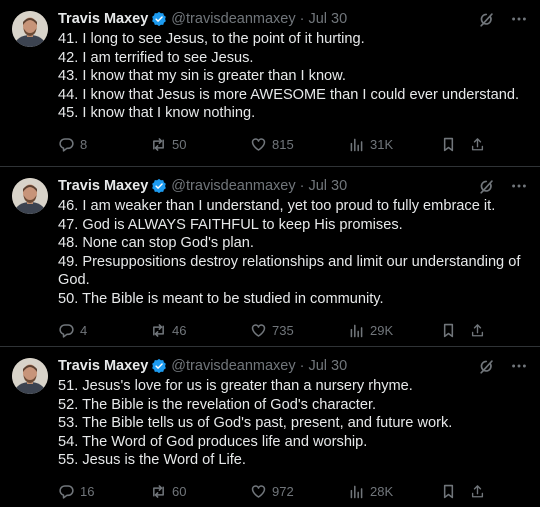  What do you see at coordinates (283, 491) in the screenshot?
I see `like-count: 972` at bounding box center [283, 491].